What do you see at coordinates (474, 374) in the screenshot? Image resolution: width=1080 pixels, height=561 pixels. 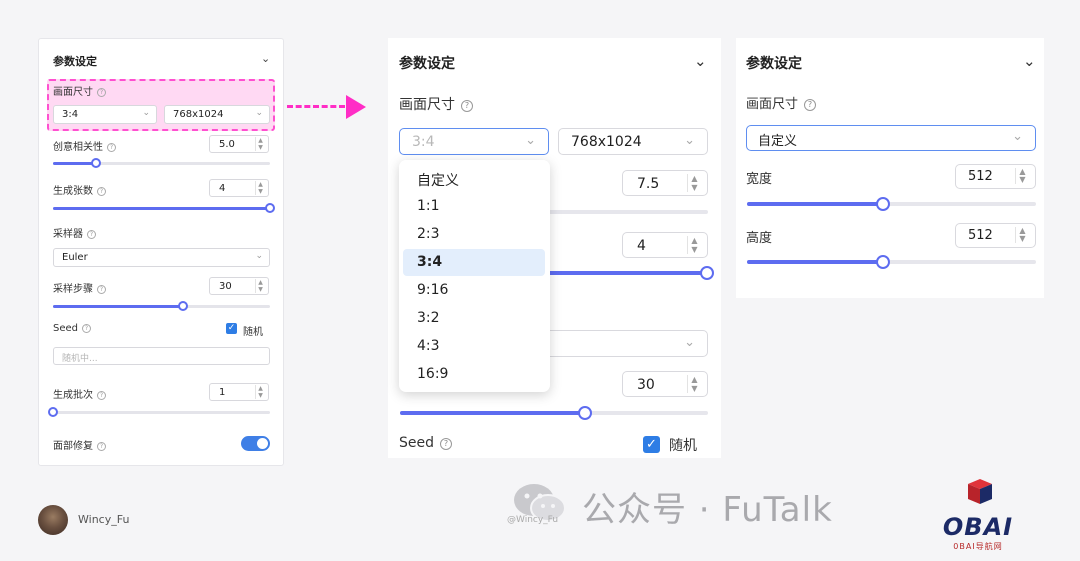 I see `ratio-option: 16:9` at bounding box center [474, 374].